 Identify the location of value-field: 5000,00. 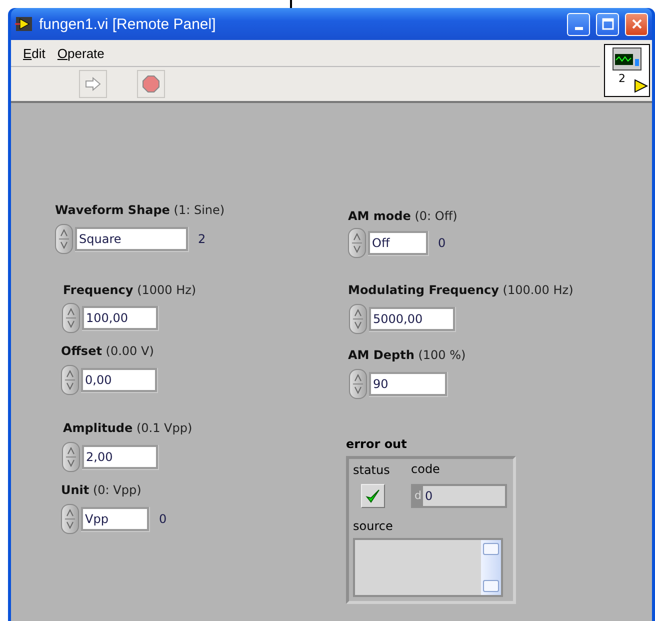
(412, 318).